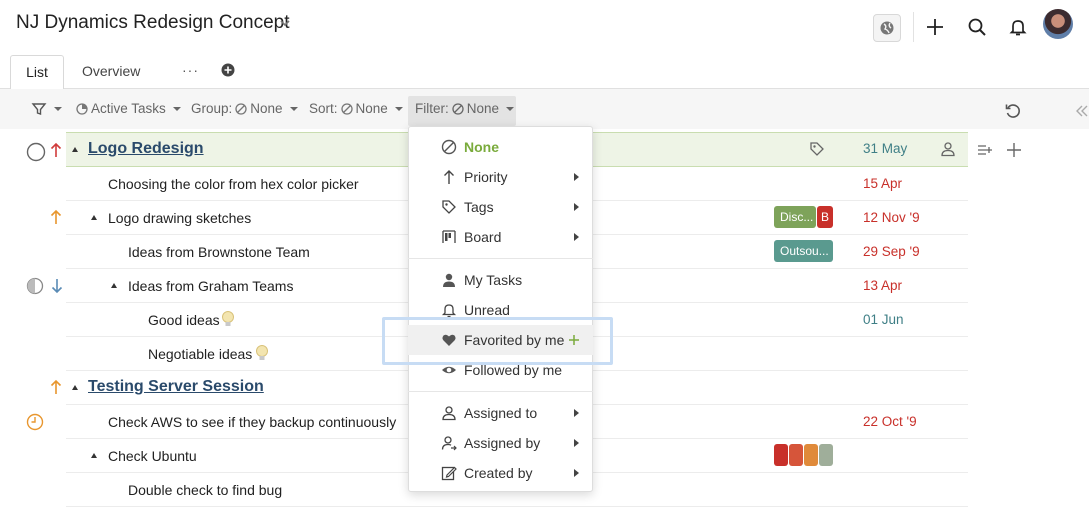 This screenshot has height=514, width=1089. I want to click on menu-item-label: Tags, so click(479, 207).